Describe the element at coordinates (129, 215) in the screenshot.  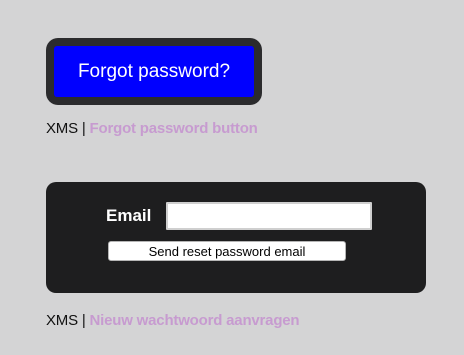
I see `email-label: Email` at that location.